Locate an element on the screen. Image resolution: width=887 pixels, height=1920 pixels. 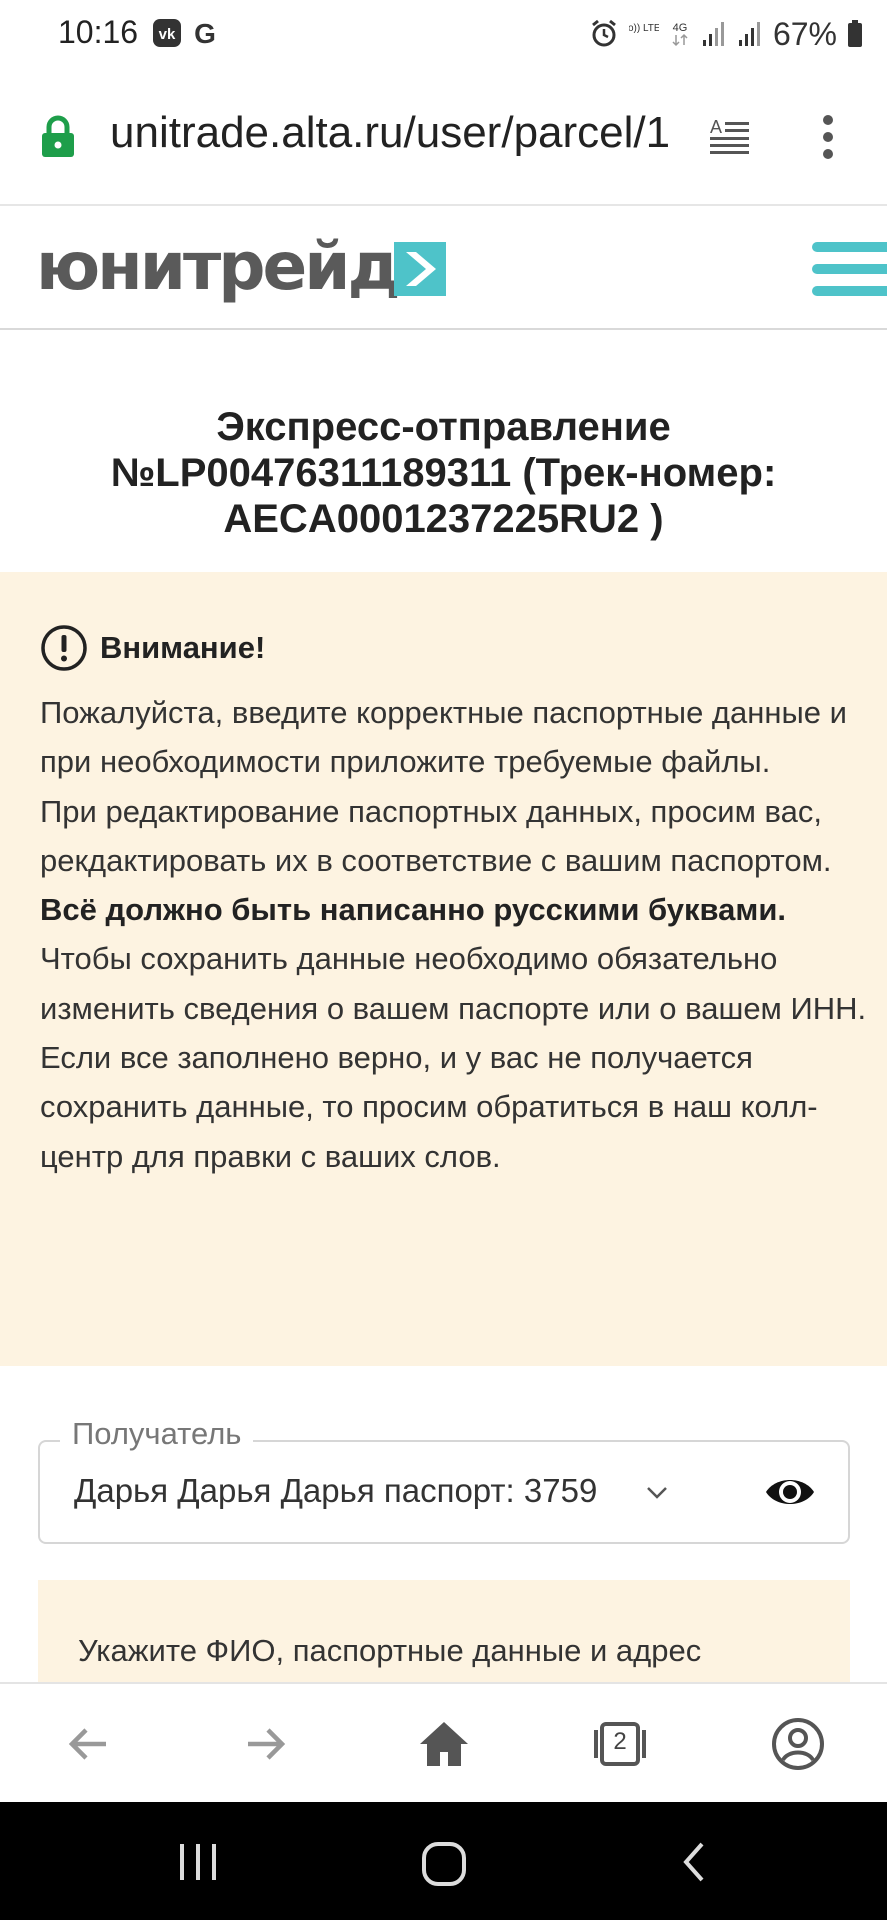
home-icon is located at coordinates (444, 1744).